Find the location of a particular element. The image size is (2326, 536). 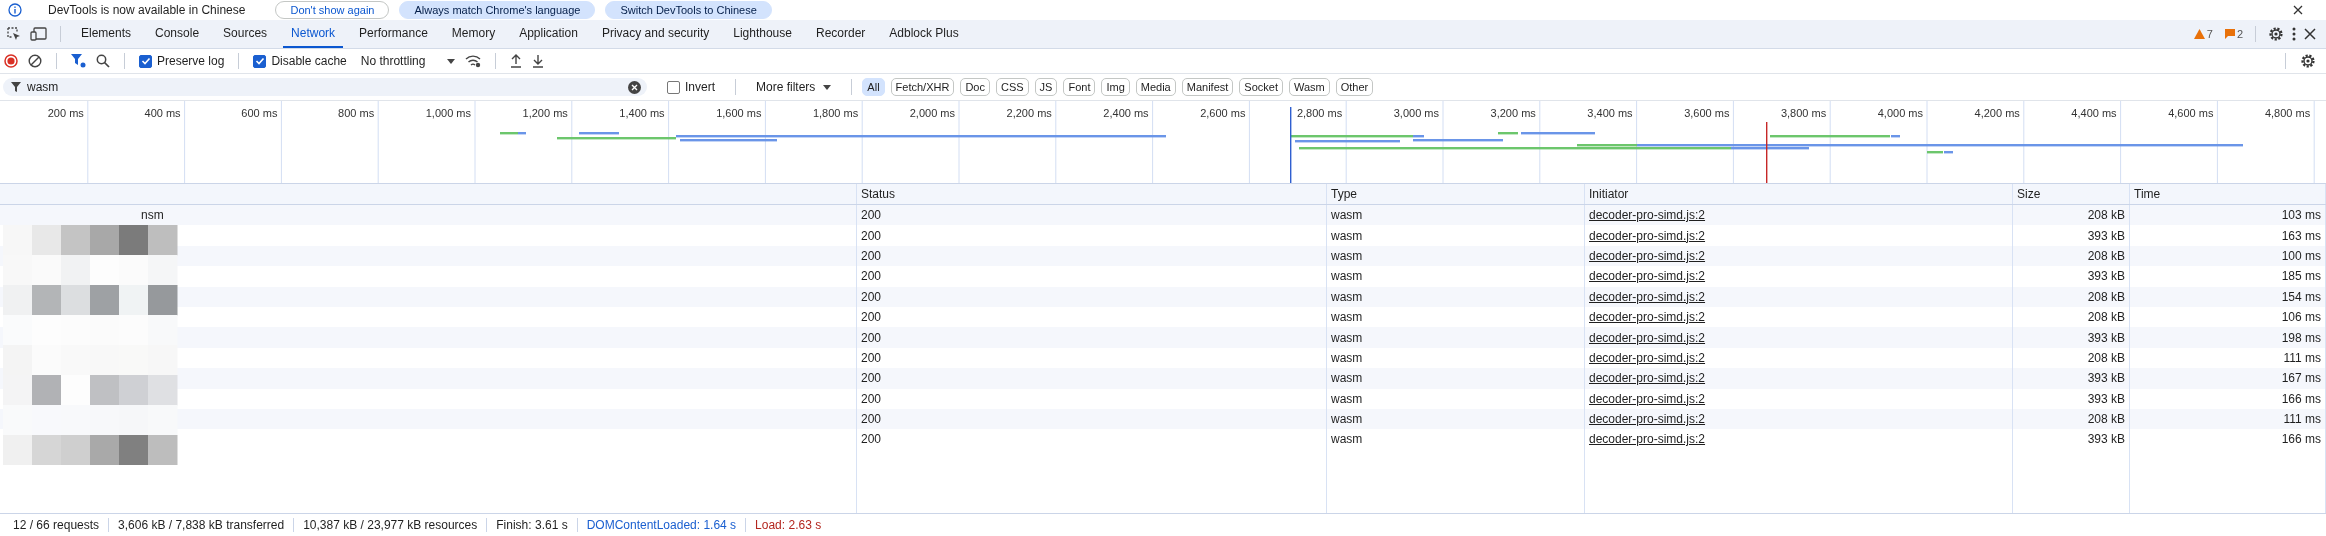

infobar-button: Don't show again is located at coordinates (332, 10).